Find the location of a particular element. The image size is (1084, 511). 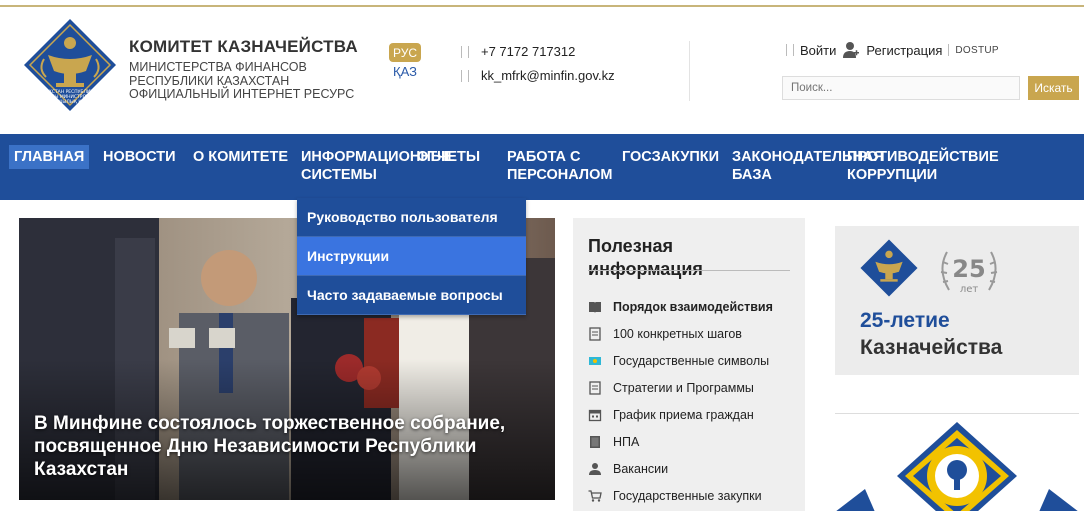

cart-icon is located at coordinates (595, 495).